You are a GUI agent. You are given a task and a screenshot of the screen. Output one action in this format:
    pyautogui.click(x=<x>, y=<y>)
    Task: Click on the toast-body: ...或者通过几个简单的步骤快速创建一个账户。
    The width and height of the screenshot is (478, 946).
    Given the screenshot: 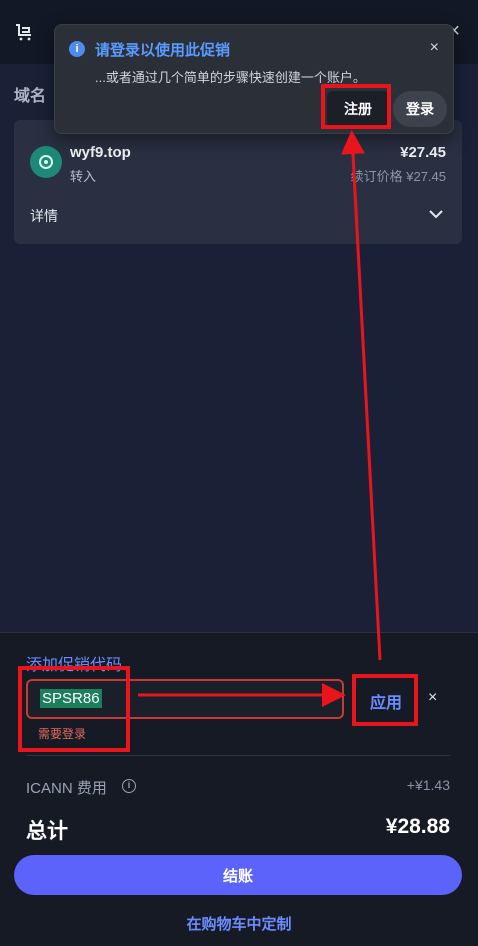 What is the action you would take?
    pyautogui.click(x=230, y=77)
    